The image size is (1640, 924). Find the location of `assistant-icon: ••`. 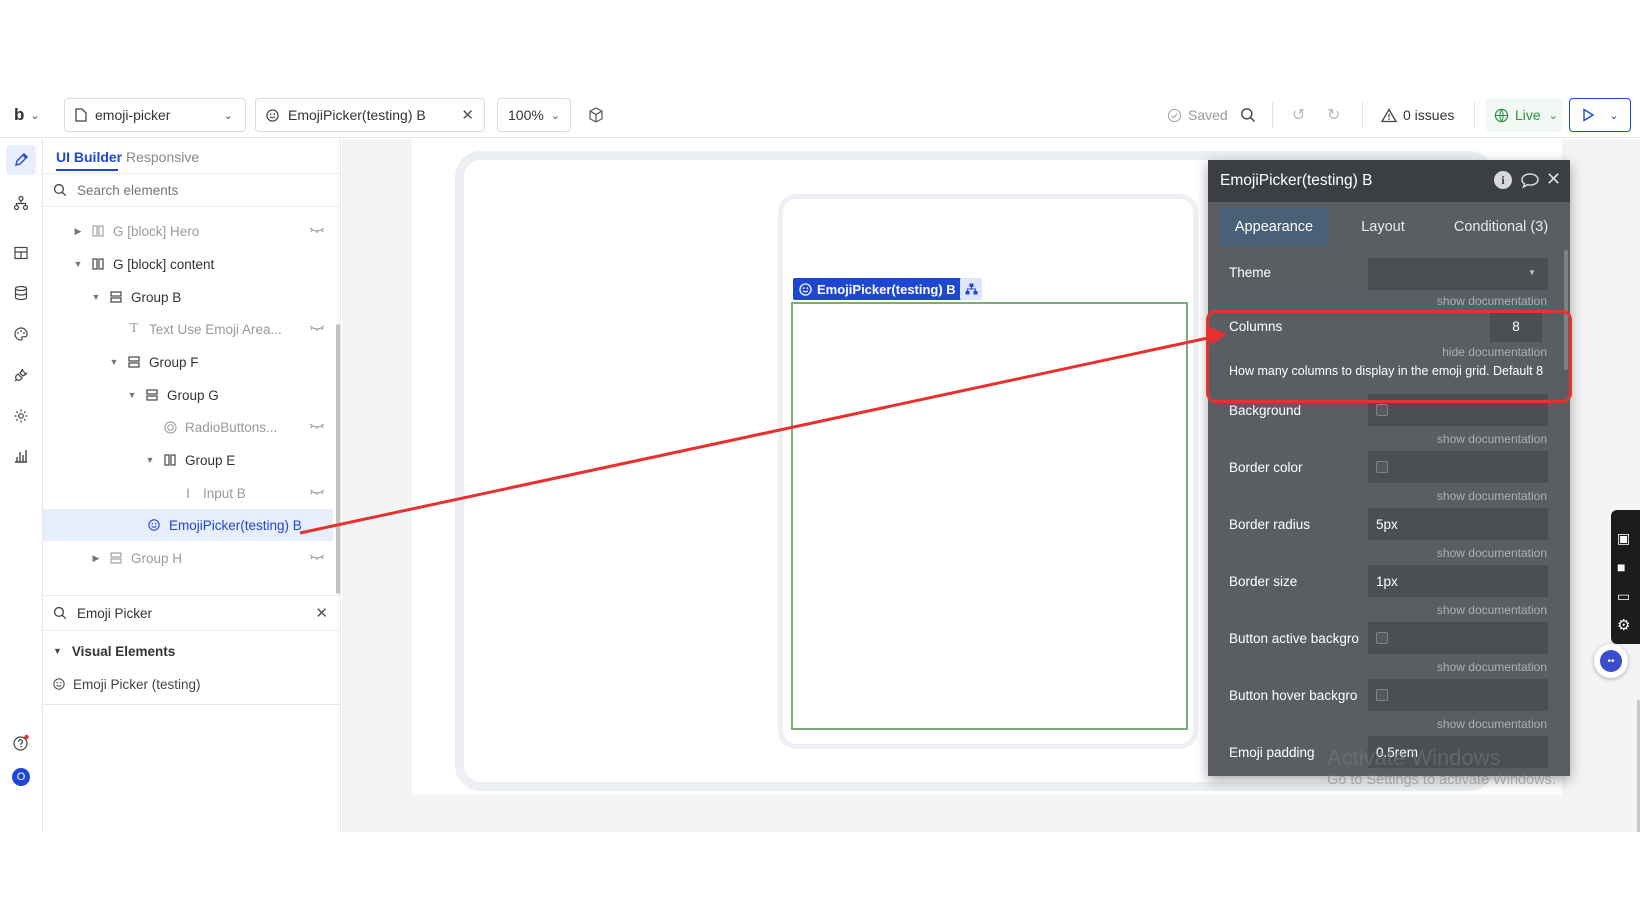

assistant-icon: •• is located at coordinates (1611, 661).